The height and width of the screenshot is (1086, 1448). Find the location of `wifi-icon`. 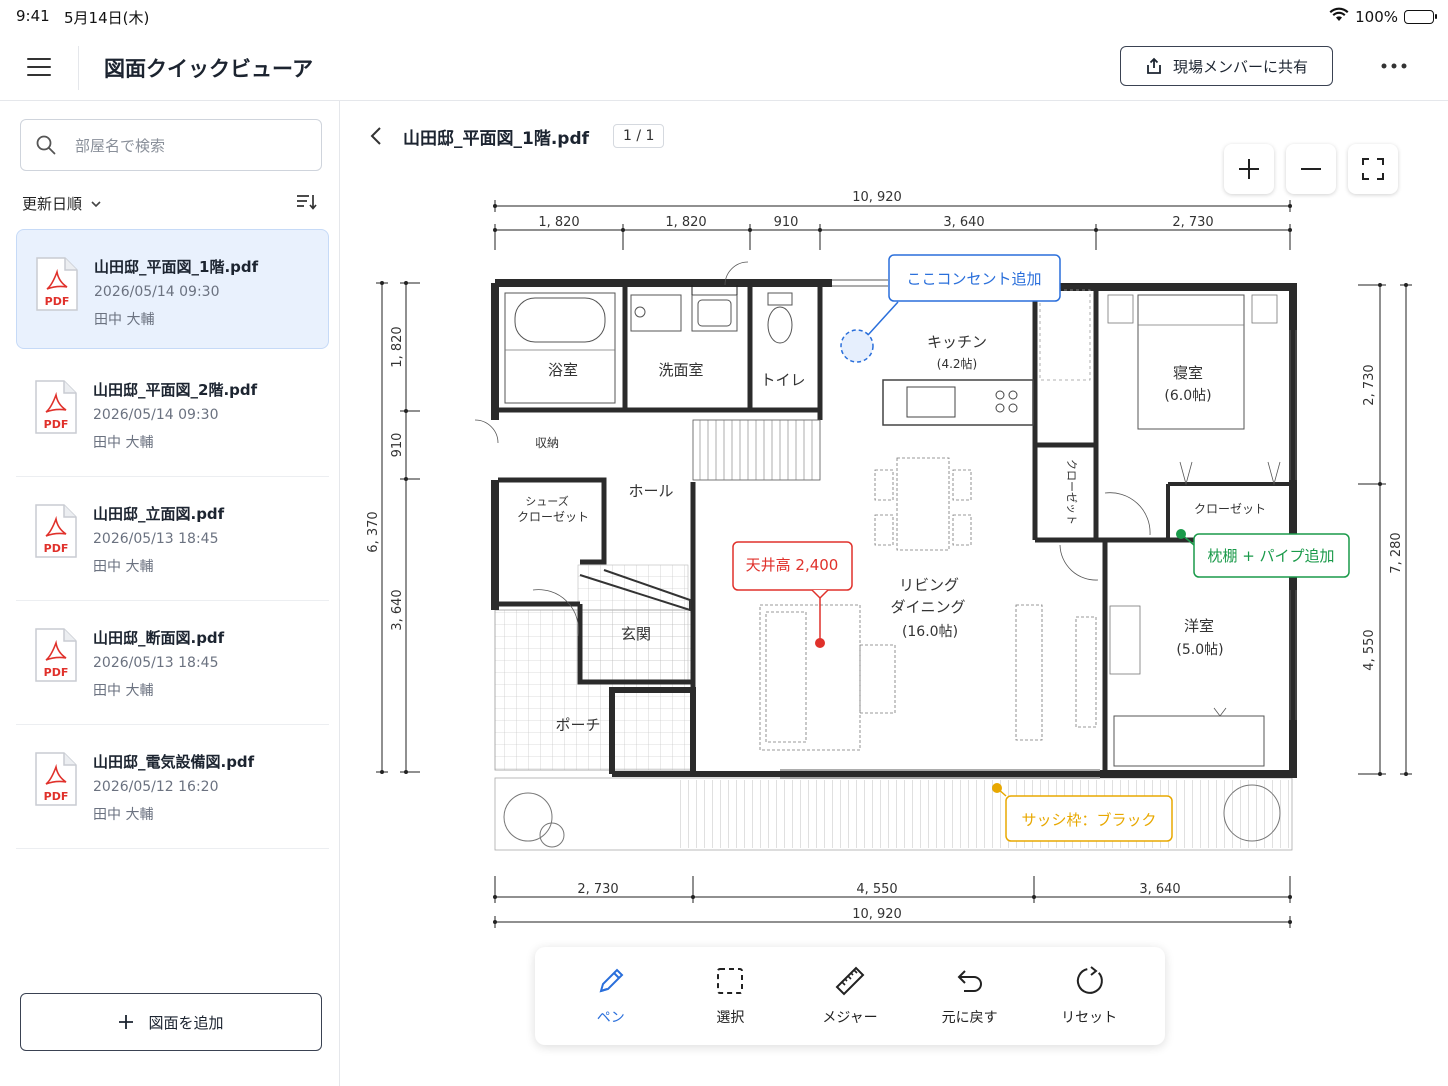

wifi-icon is located at coordinates (1339, 16).